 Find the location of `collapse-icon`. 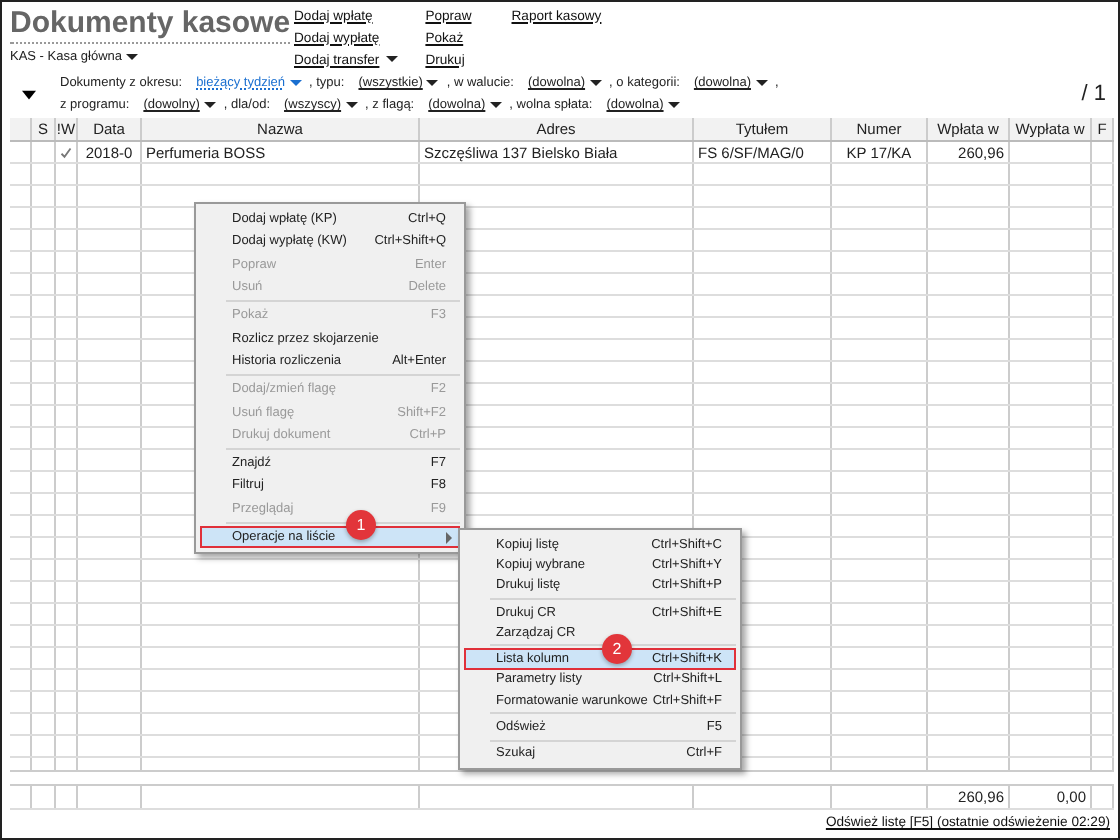

collapse-icon is located at coordinates (29, 95).